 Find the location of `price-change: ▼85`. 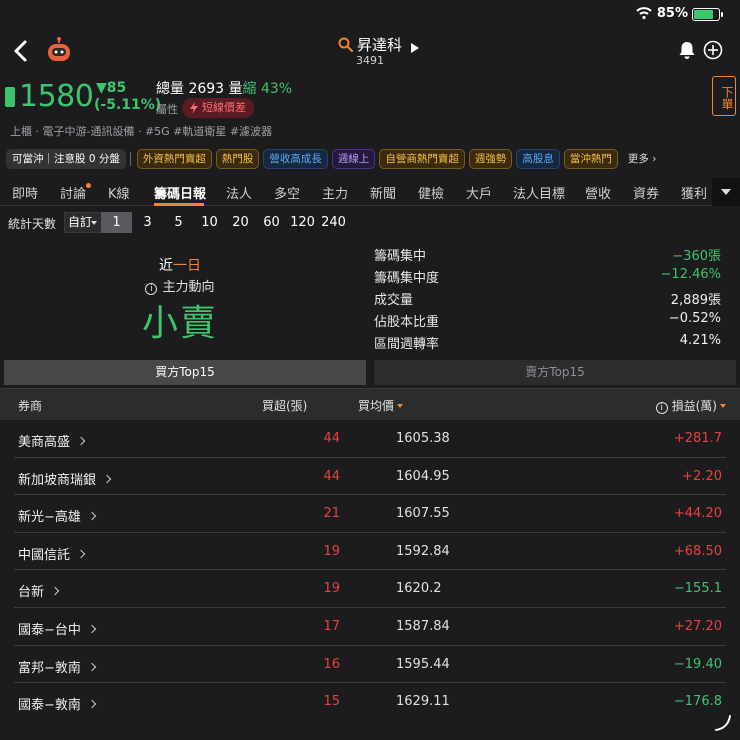

price-change: ▼85 is located at coordinates (111, 88).